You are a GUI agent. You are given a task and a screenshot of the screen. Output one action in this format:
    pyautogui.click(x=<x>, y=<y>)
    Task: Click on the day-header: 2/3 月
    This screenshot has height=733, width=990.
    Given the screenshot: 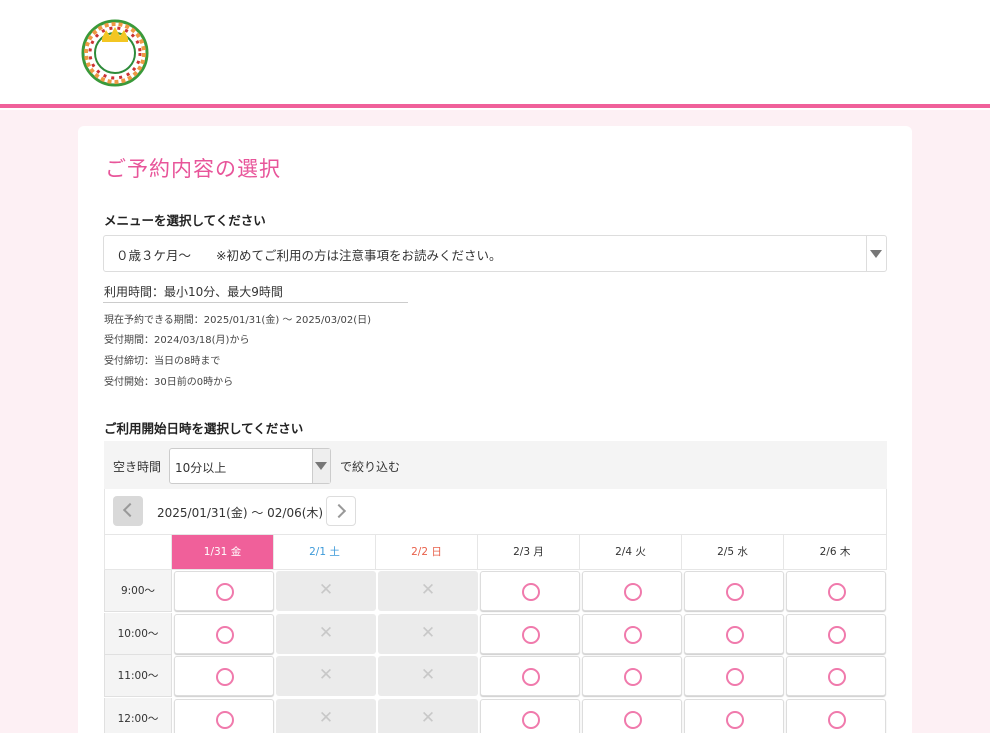 What is the action you would take?
    pyautogui.click(x=529, y=552)
    